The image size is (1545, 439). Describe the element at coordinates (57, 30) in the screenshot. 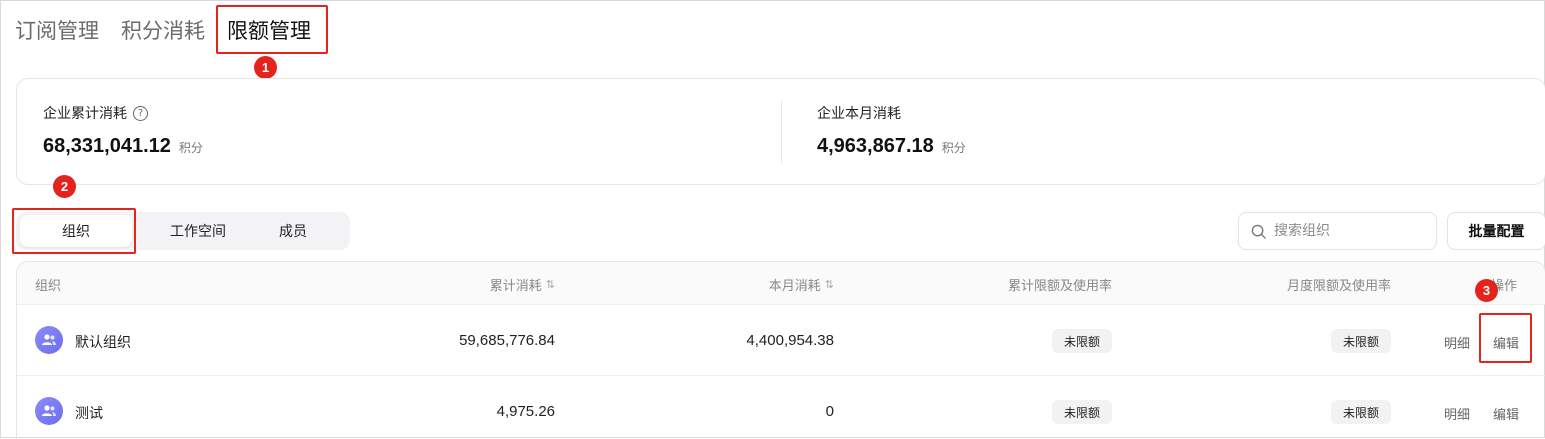

I see `tab-subscription: 订阅管理` at that location.